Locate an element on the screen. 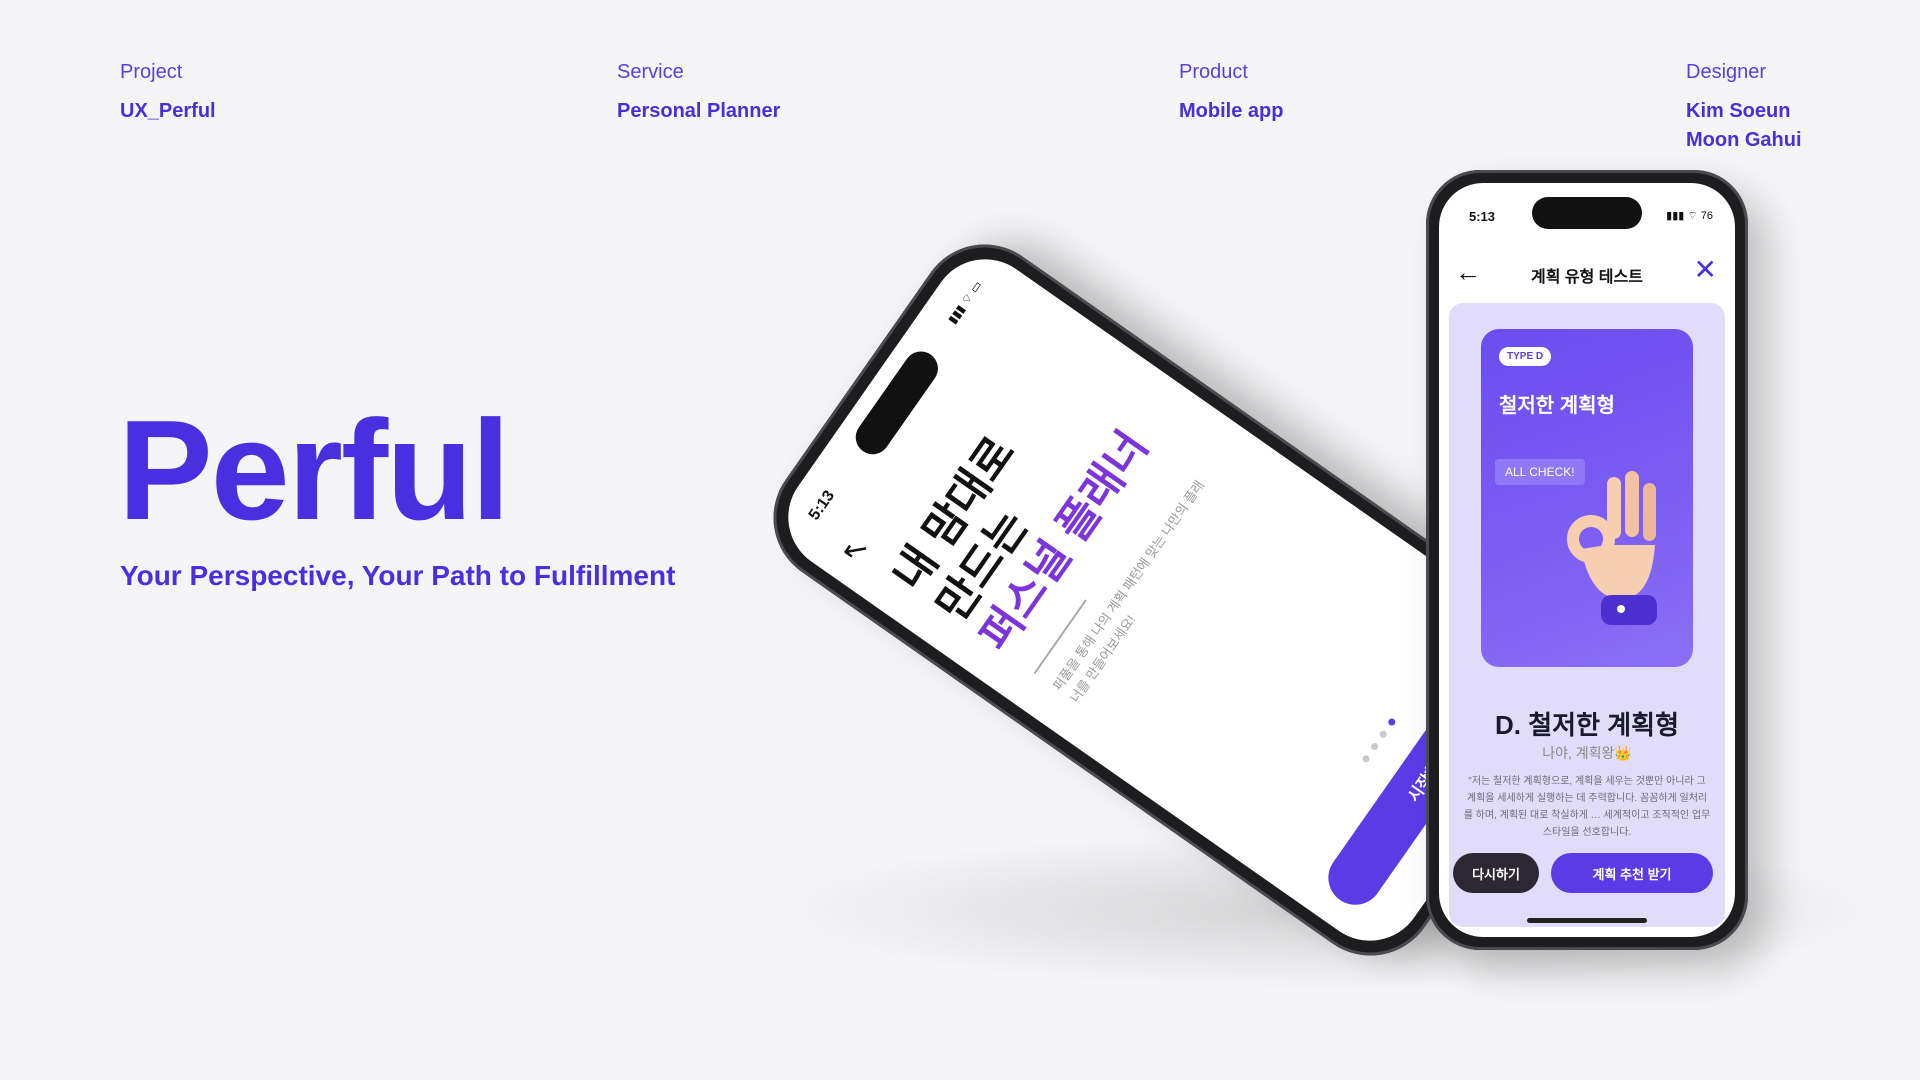  meta-value: Personal Planner is located at coordinates (699, 111).